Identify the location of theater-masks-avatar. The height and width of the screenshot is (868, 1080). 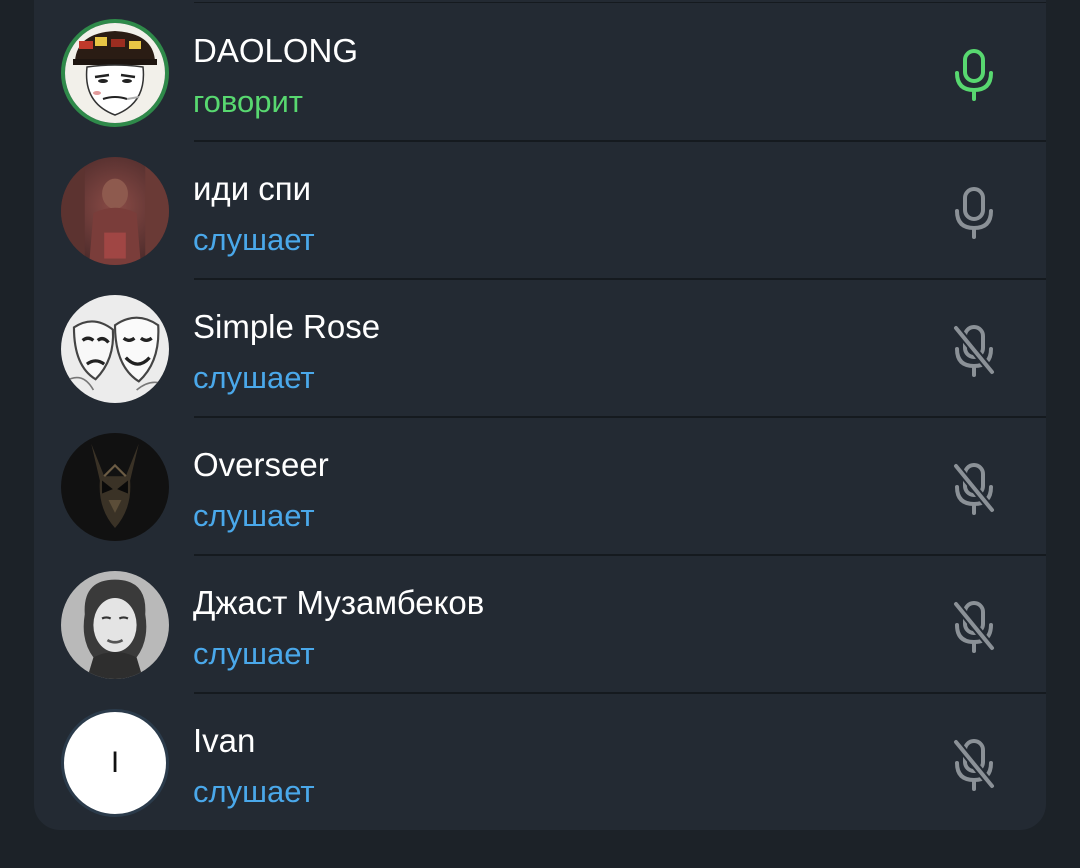
(115, 349).